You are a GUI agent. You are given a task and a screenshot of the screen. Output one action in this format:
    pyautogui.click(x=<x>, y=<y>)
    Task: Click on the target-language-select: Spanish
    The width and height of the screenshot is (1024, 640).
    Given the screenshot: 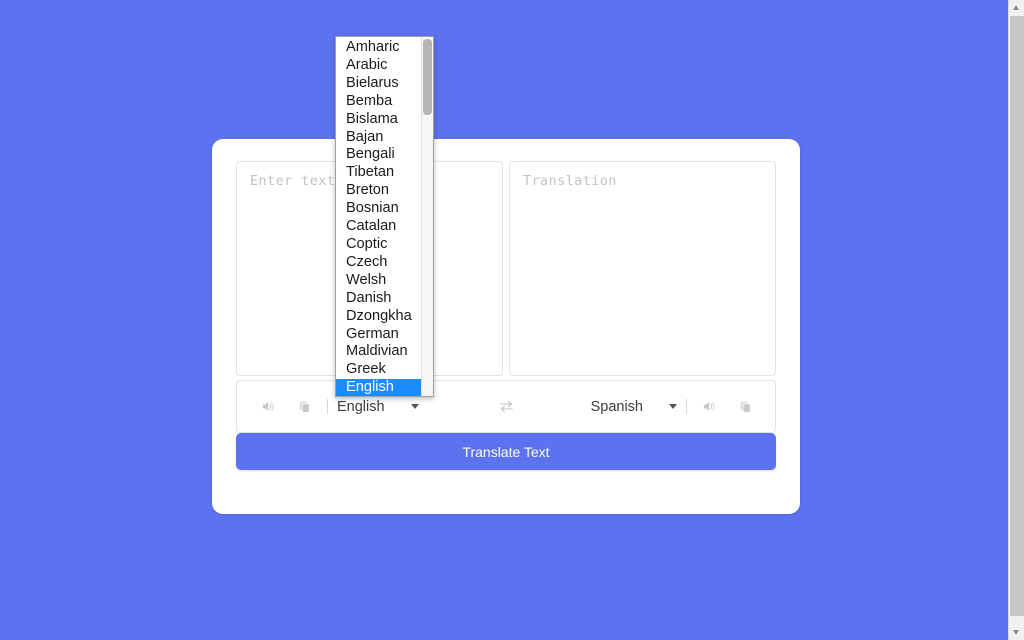 What is the action you would take?
    pyautogui.click(x=634, y=407)
    